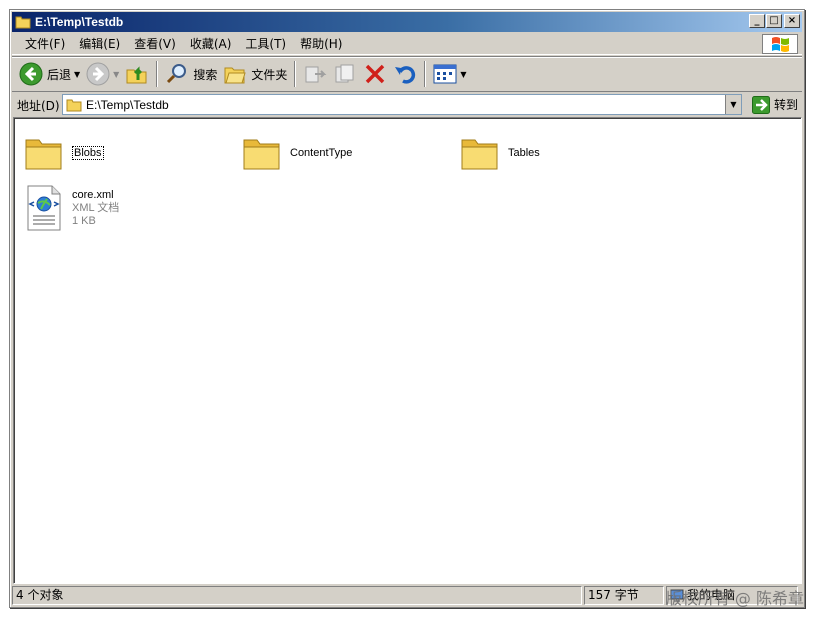 Image resolution: width=820 pixels, height=620 pixels. What do you see at coordinates (407, 44) in the screenshot?
I see `menu-bar: 文件(F) 编辑(E) 查看(V) 收藏(A) 工具(T) 帮助(H)` at bounding box center [407, 44].